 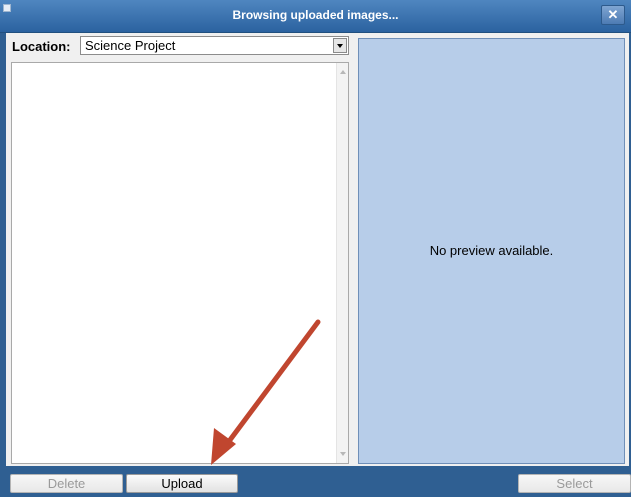 What do you see at coordinates (315, 481) in the screenshot?
I see `button-bar: Delete Upload Select` at bounding box center [315, 481].